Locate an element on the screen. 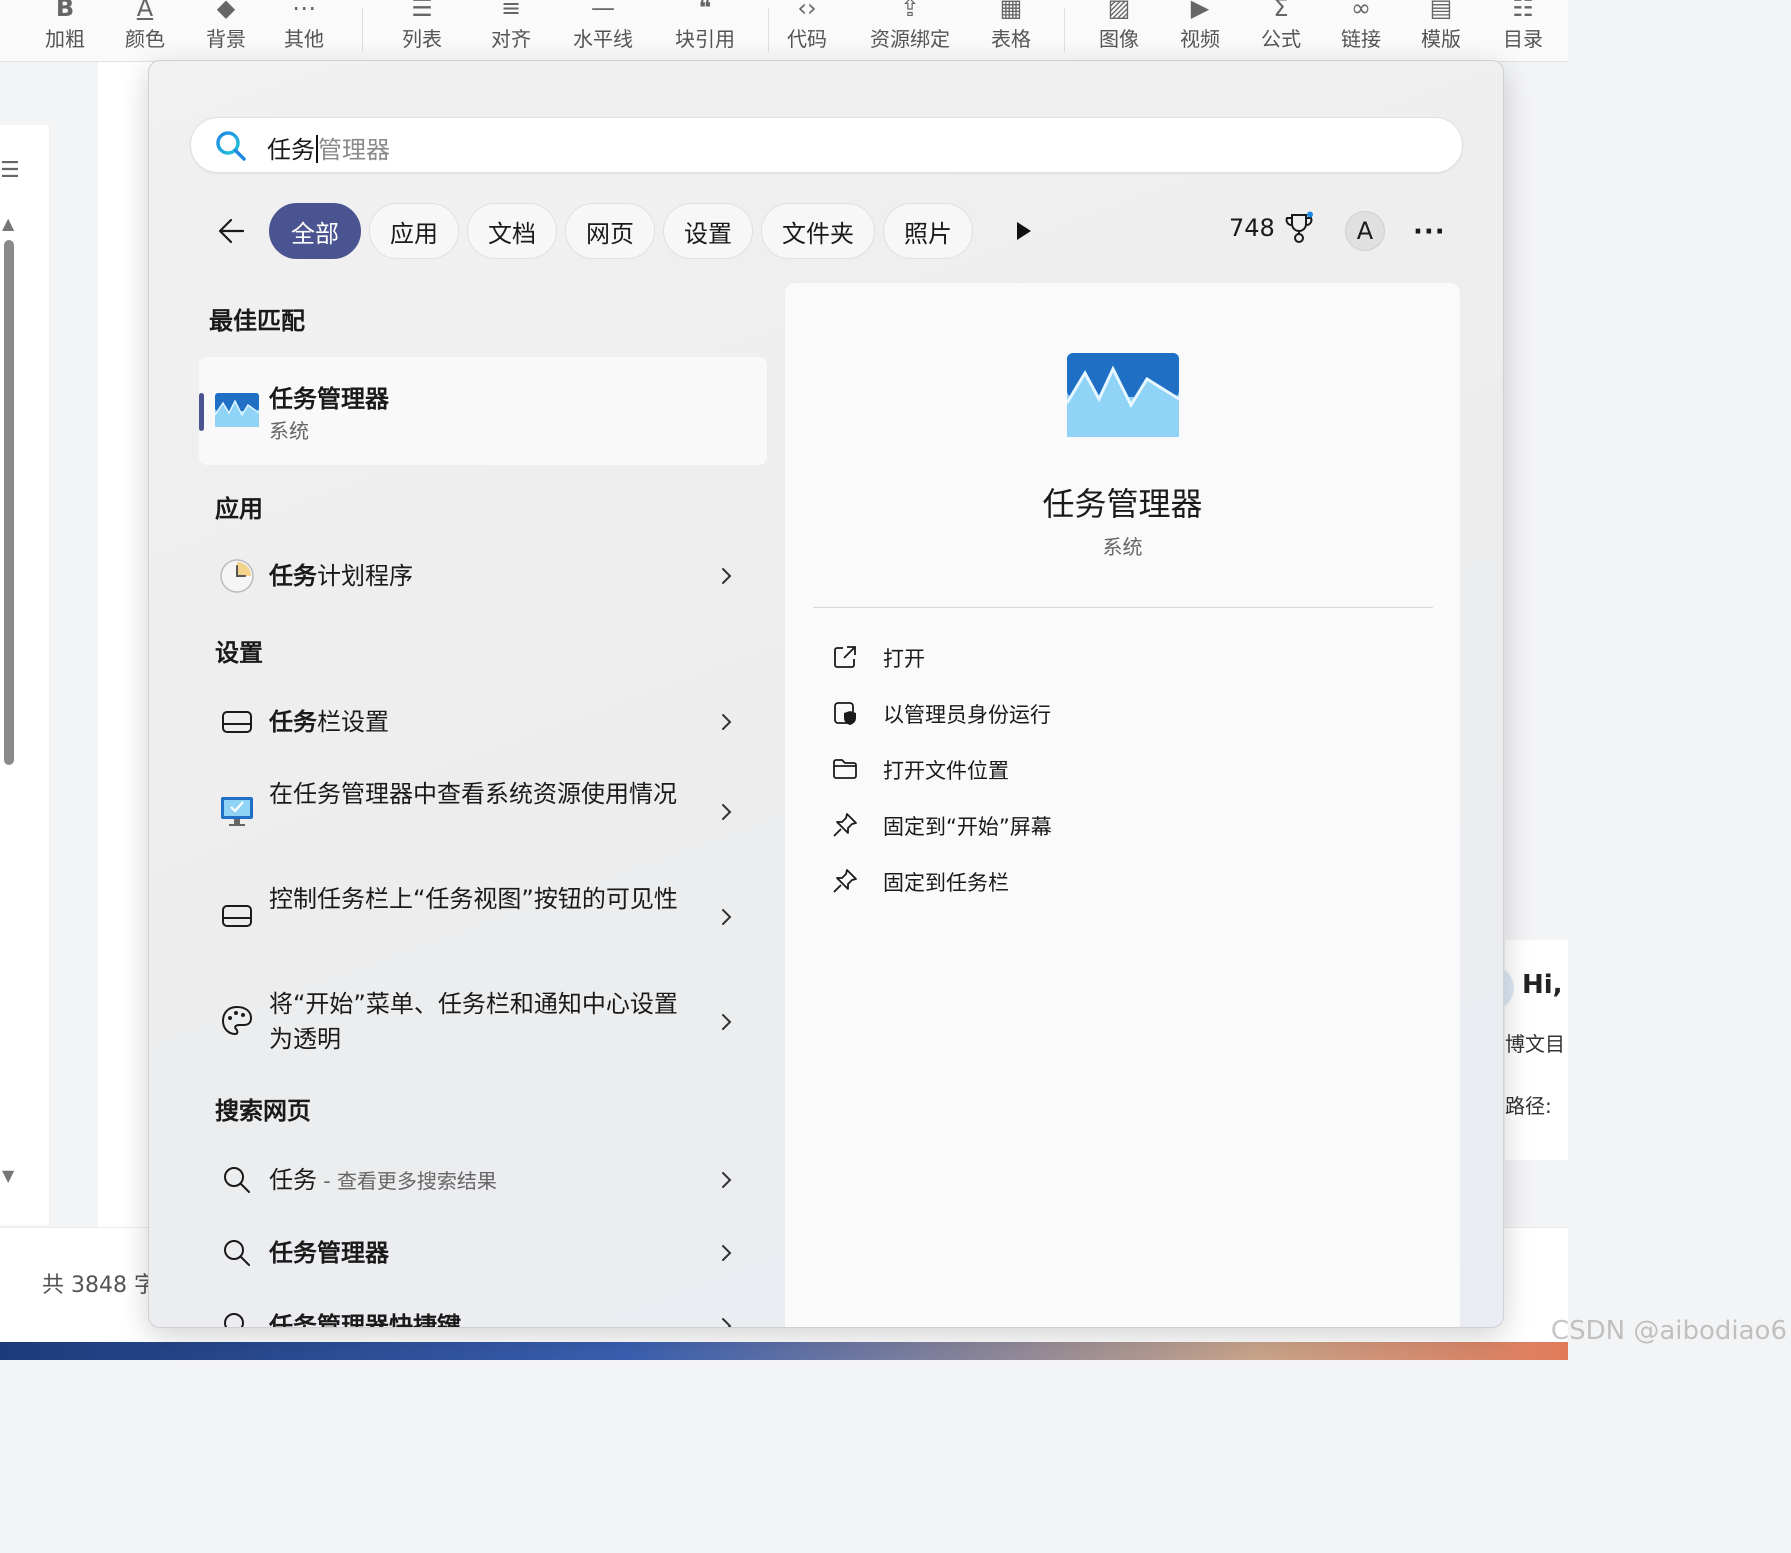 Image resolution: width=1791 pixels, height=1553 pixels. image-icon: ▨ is located at coordinates (1119, 11).